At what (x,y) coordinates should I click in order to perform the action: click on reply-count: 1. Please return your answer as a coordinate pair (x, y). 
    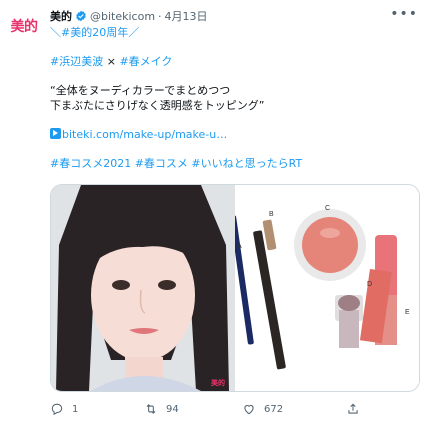
    Looking at the image, I should click on (75, 409).